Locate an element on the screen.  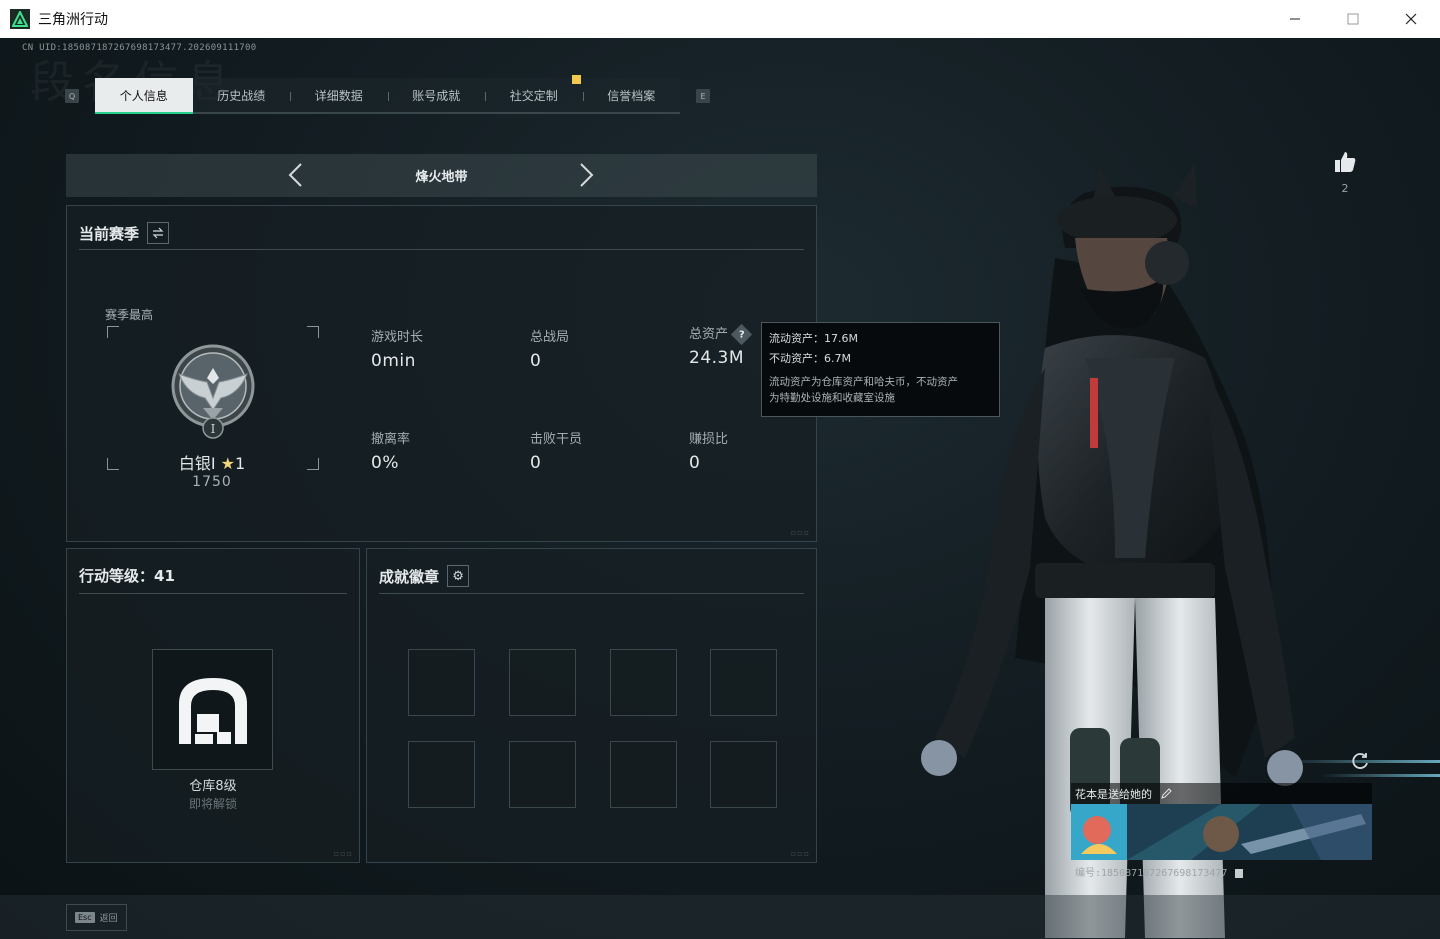
tab-achievements: 账号成就 is located at coordinates (436, 95).